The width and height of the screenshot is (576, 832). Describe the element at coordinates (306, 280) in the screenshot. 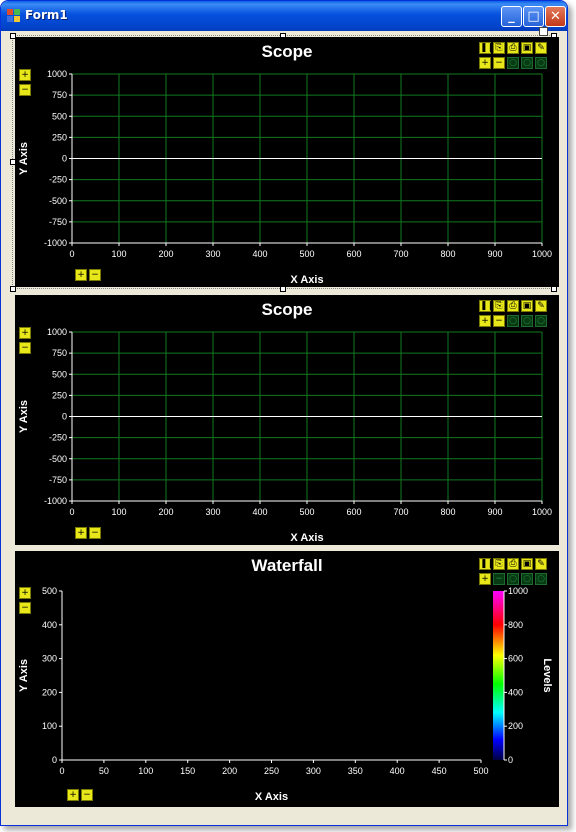

I see `x-axis-title: X Axis` at that location.